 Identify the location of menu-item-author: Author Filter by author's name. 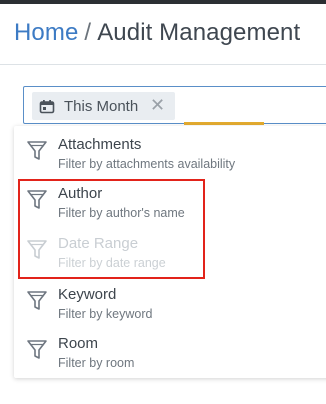
(170, 201).